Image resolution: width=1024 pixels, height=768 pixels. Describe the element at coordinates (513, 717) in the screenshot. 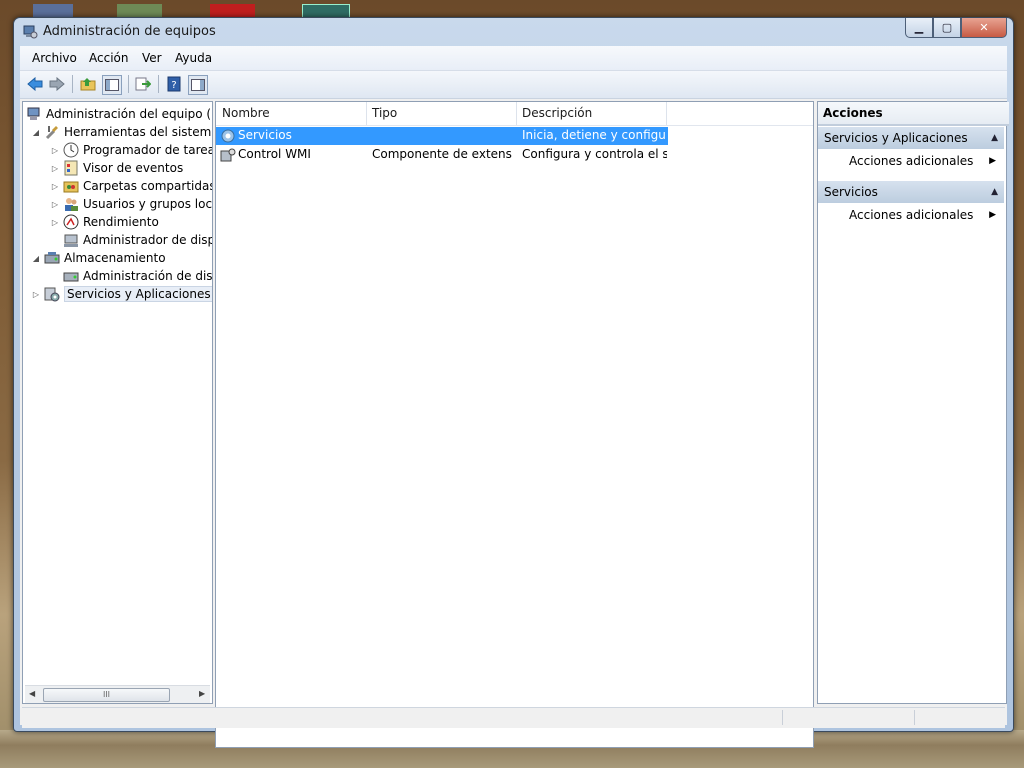

I see `status-bar` at that location.